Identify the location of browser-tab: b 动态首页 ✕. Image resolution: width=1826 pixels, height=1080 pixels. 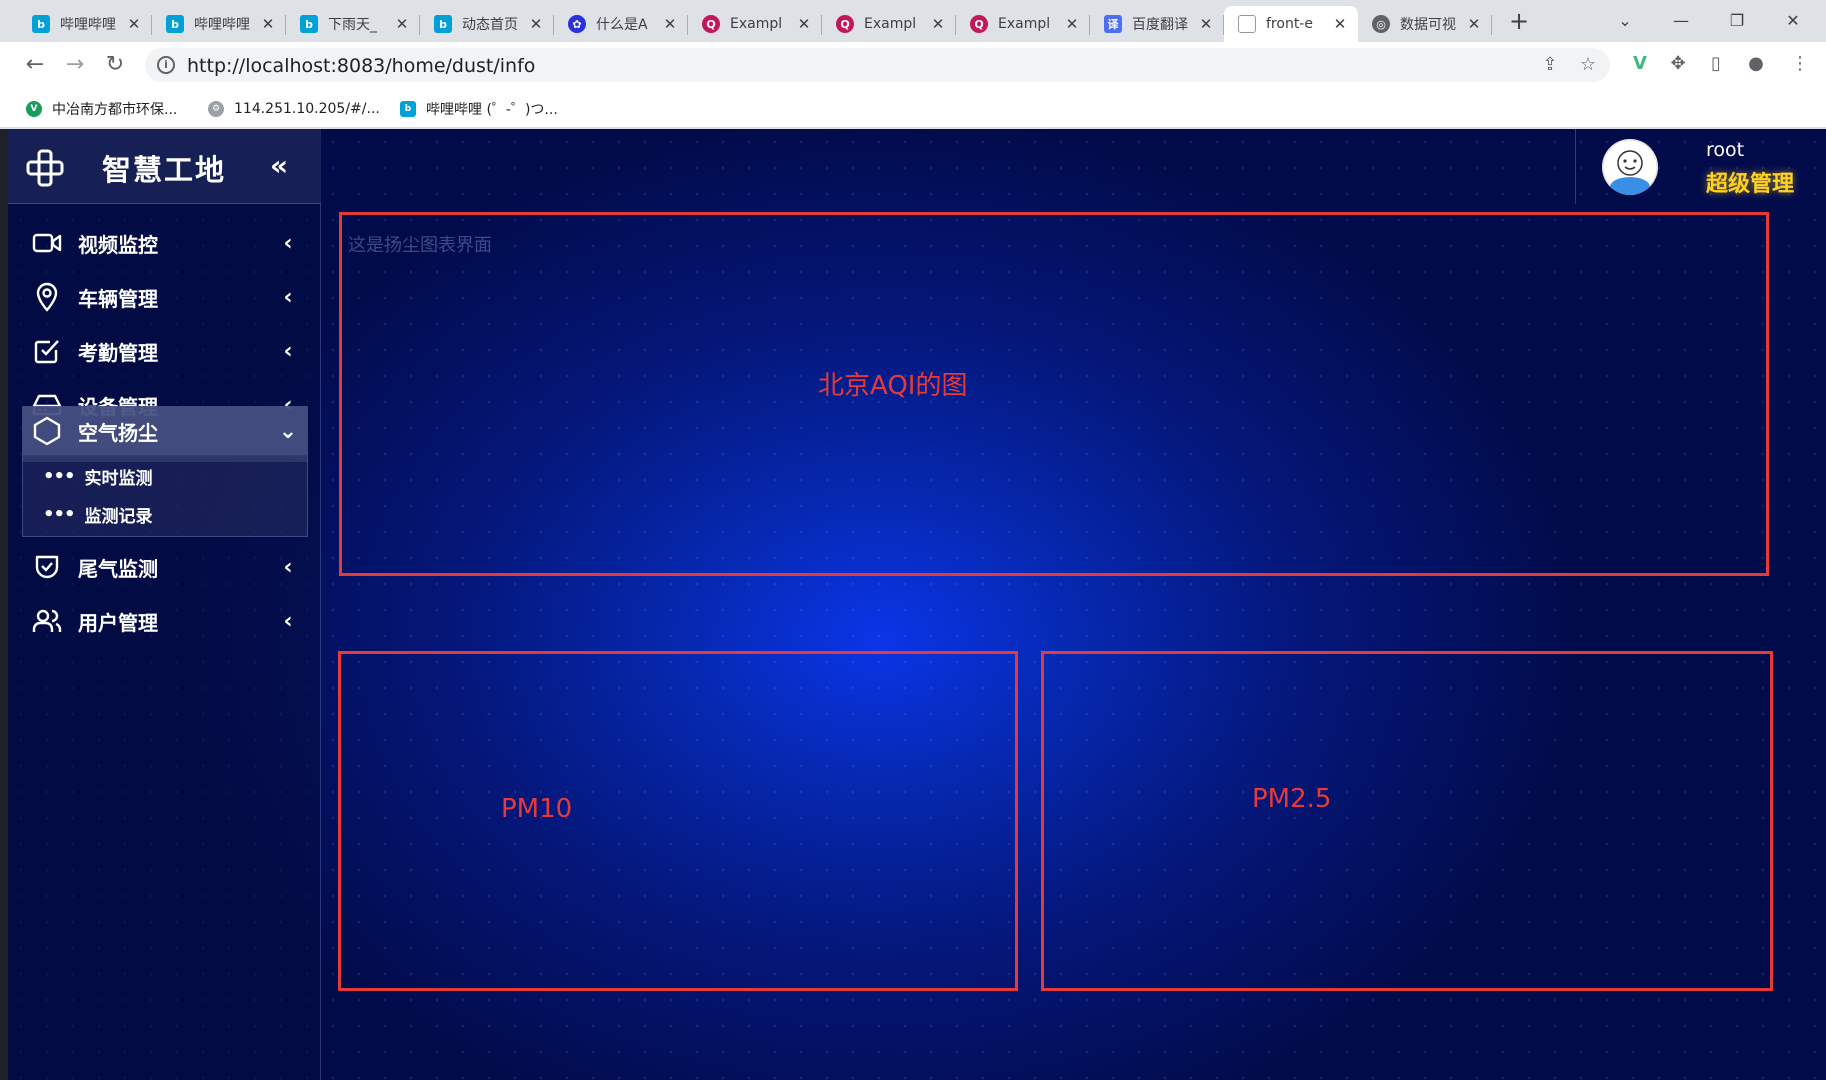
(487, 24).